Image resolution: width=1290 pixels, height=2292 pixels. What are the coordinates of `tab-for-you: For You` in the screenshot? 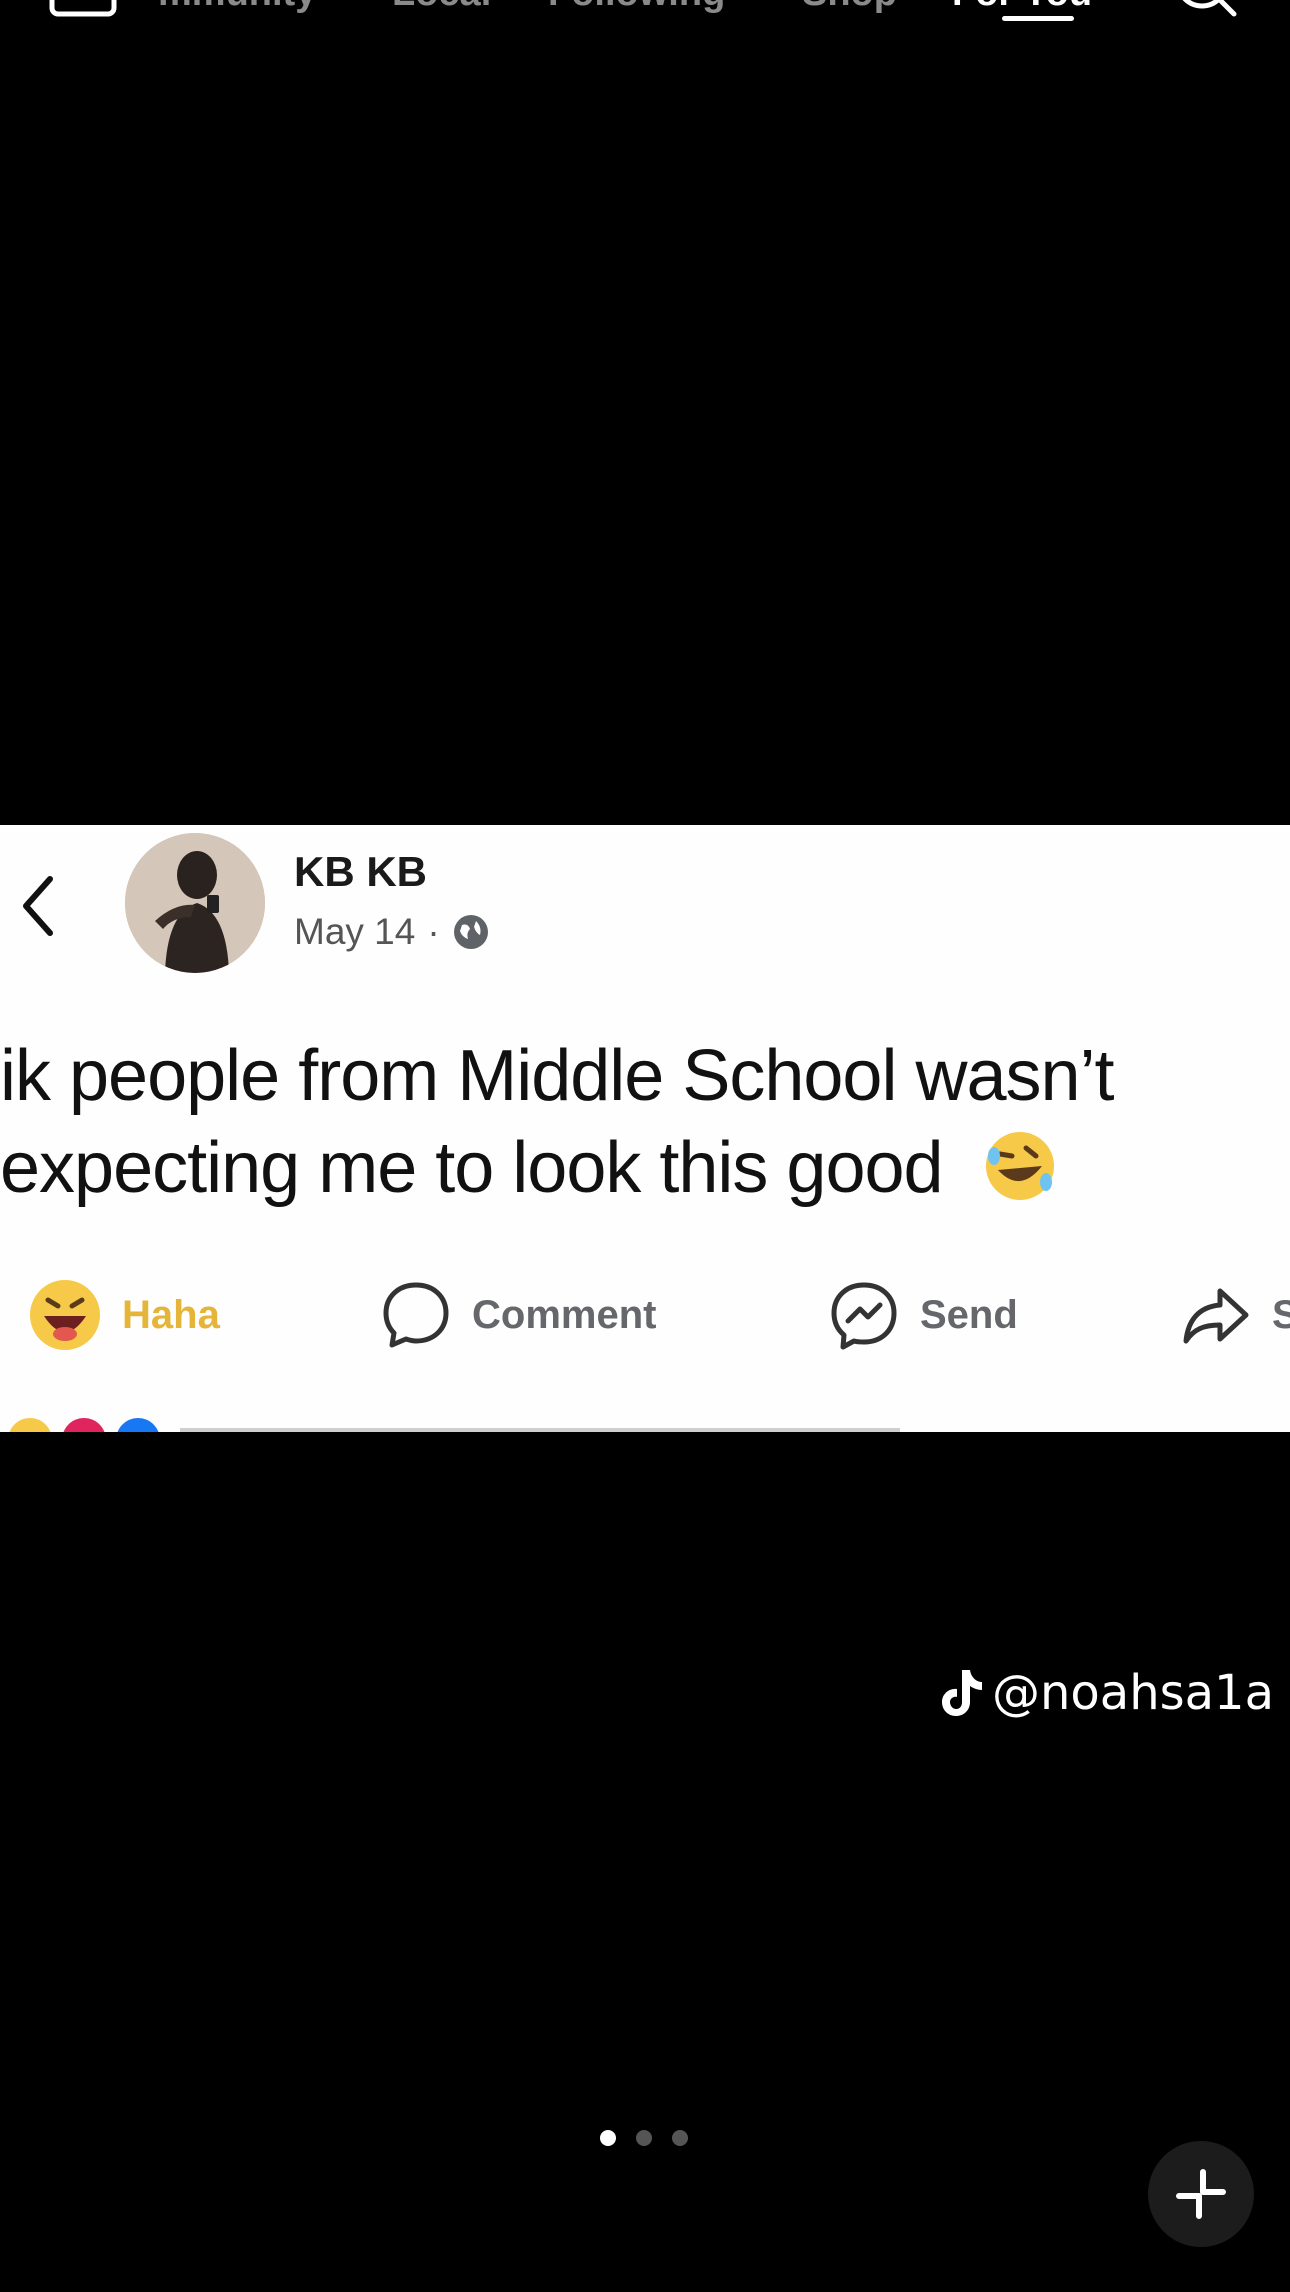 It's located at (1022, 7).